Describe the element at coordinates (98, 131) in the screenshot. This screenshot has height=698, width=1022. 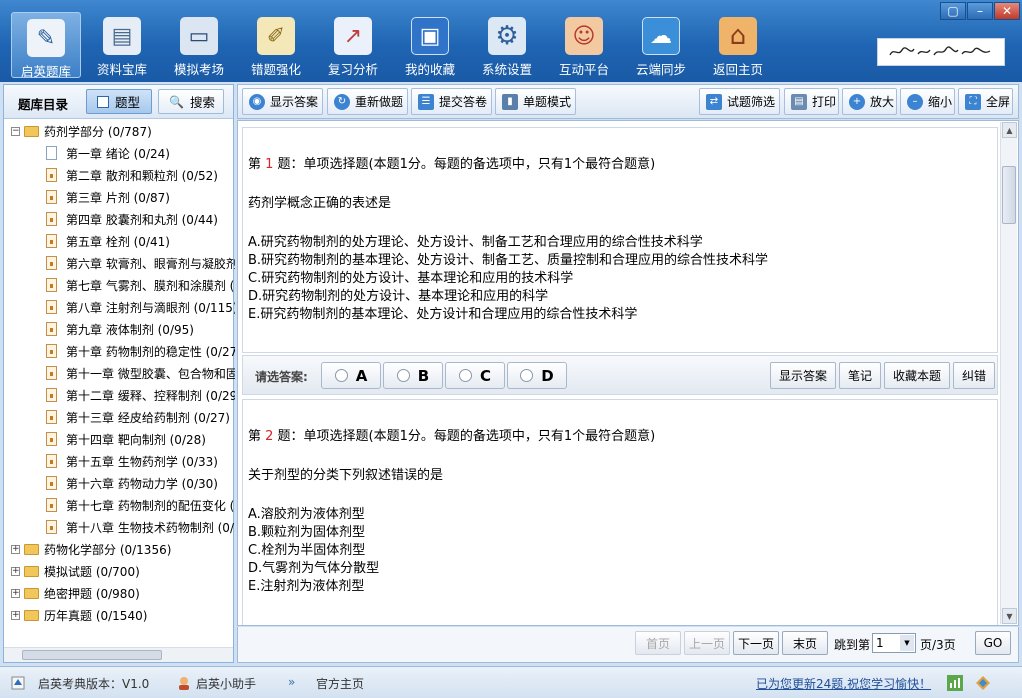
I see `tree-label: 药剂学部分 (0/787)` at that location.